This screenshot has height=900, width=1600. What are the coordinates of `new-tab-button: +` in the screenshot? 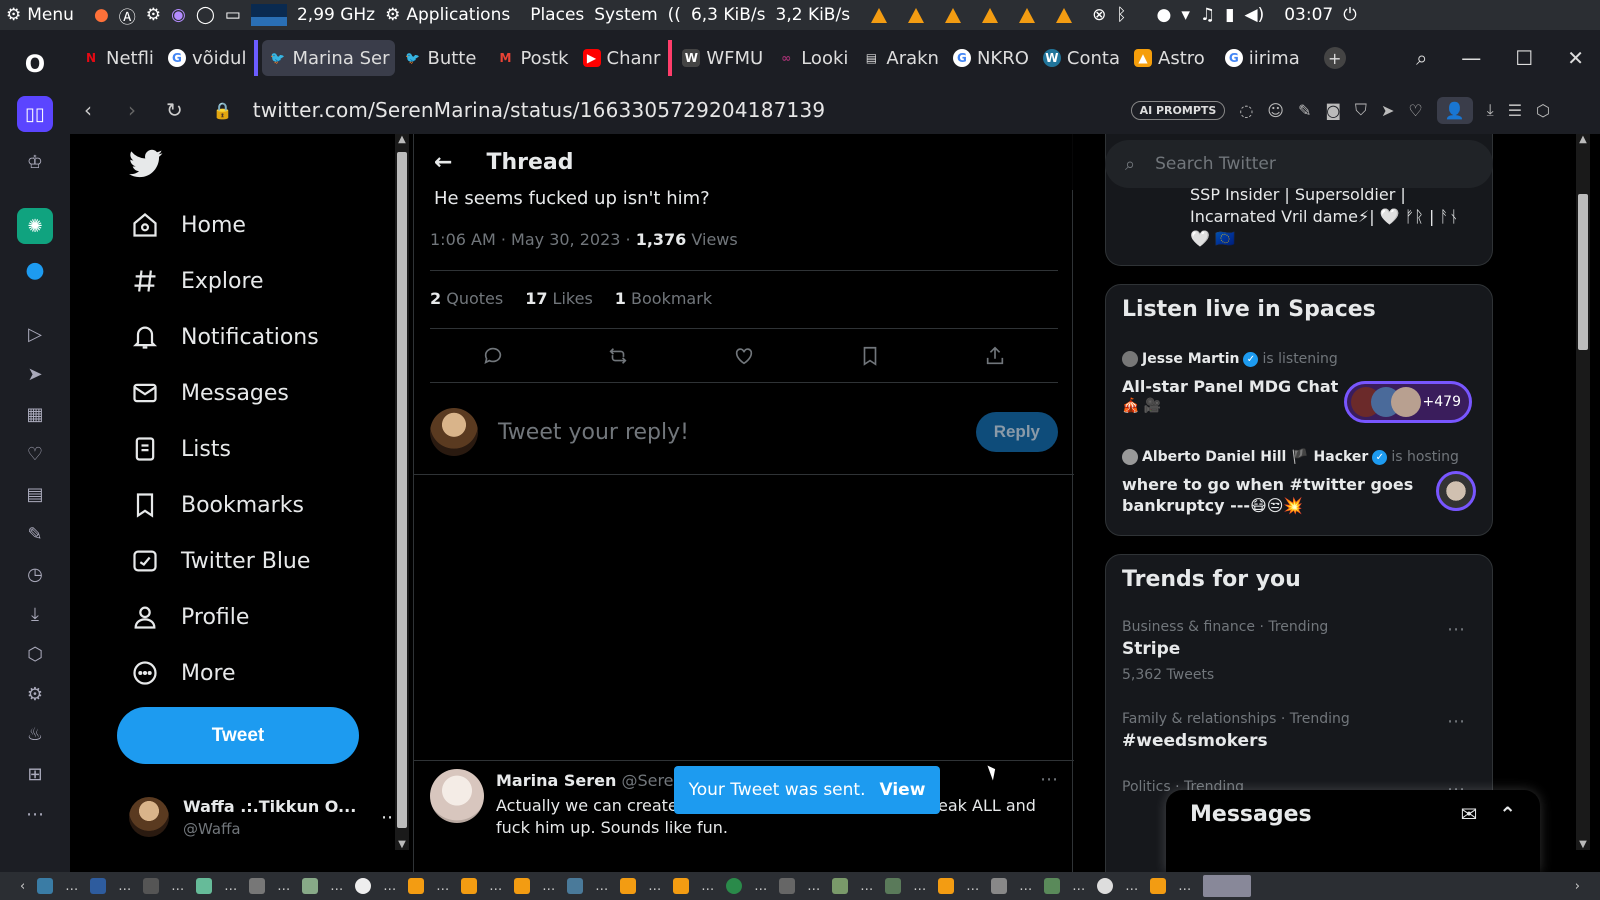 It's located at (1334, 58).